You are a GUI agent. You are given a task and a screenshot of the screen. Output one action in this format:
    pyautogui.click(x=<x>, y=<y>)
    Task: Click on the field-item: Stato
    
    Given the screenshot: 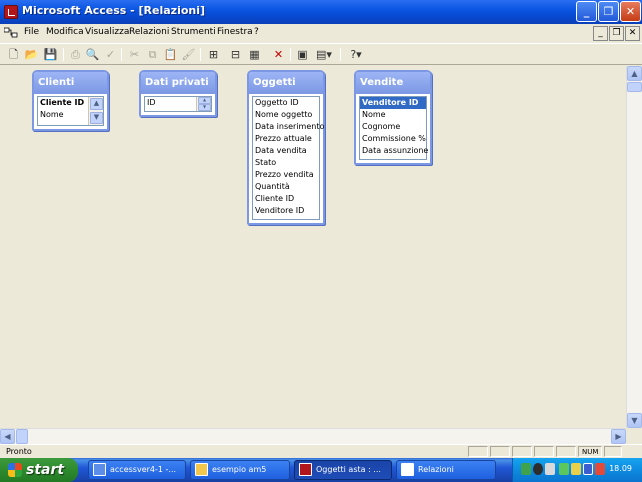 What is the action you would take?
    pyautogui.click(x=286, y=163)
    